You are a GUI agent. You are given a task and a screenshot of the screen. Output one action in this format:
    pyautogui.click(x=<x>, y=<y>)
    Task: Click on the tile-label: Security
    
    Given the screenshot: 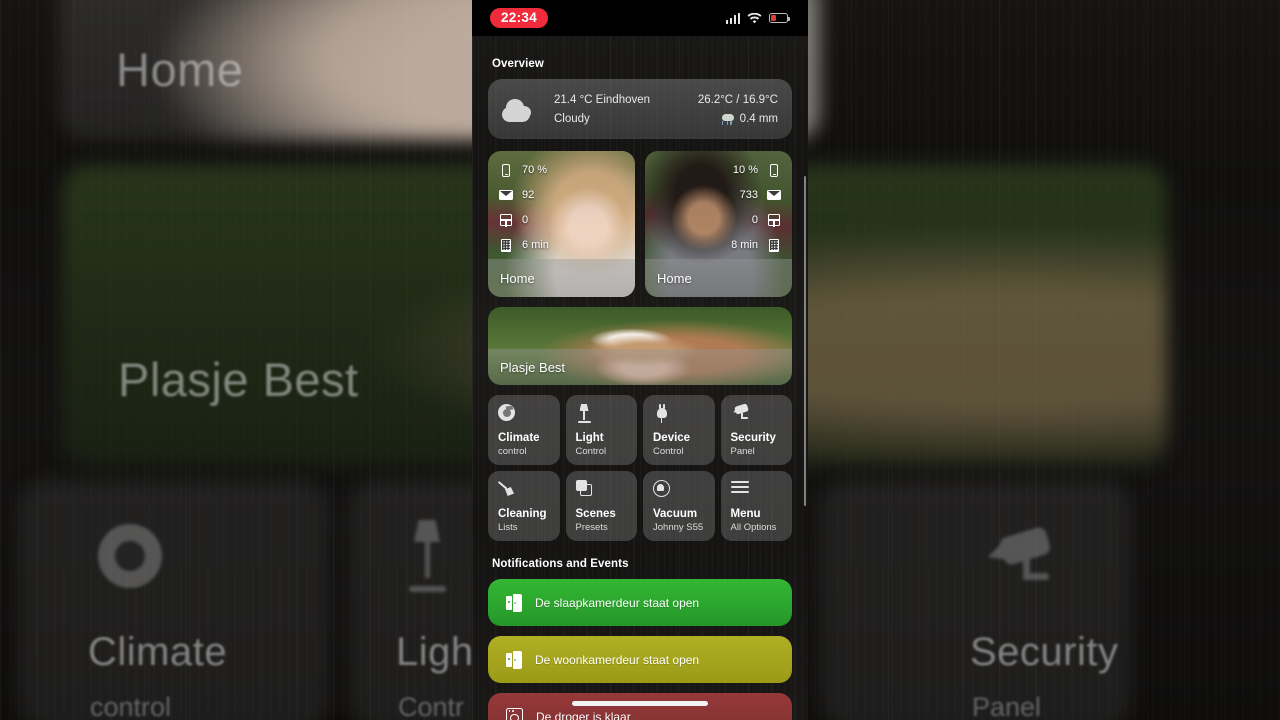 What is the action you would take?
    pyautogui.click(x=753, y=438)
    